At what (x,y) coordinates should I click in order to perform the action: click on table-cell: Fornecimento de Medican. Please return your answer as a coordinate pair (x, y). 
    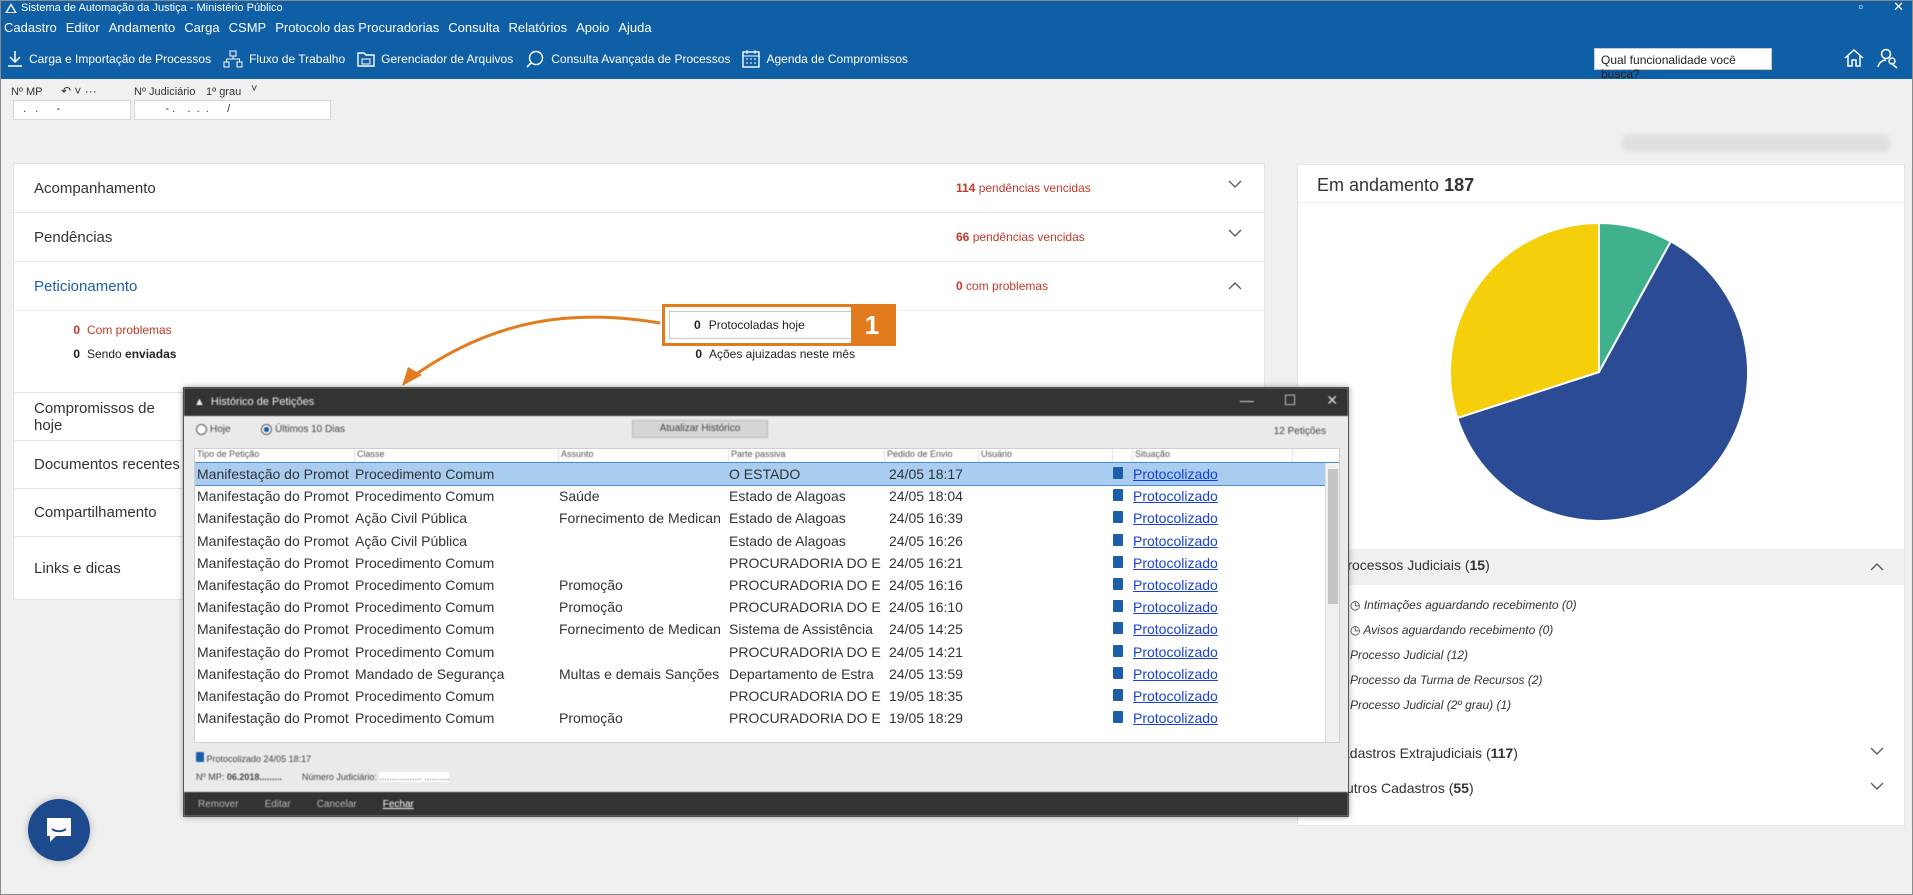
    Looking at the image, I should click on (640, 629).